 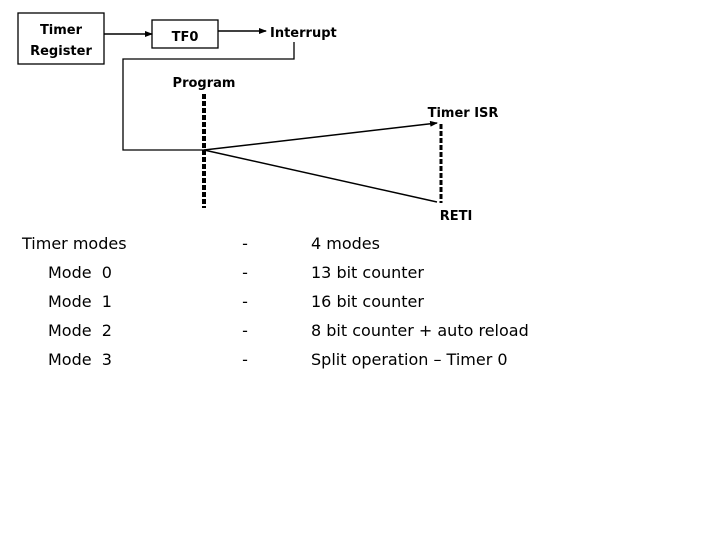 What do you see at coordinates (74, 243) in the screenshot?
I see `timer-modes-heading: Timer modes` at bounding box center [74, 243].